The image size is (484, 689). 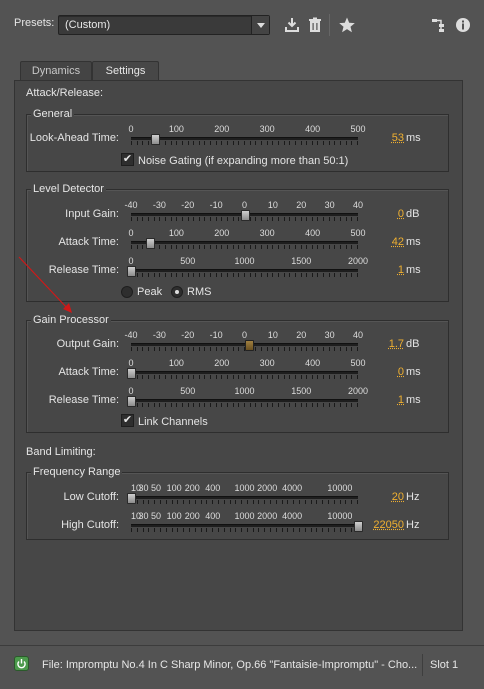 I want to click on ld-attack-scale-label: 400, so click(x=313, y=233).